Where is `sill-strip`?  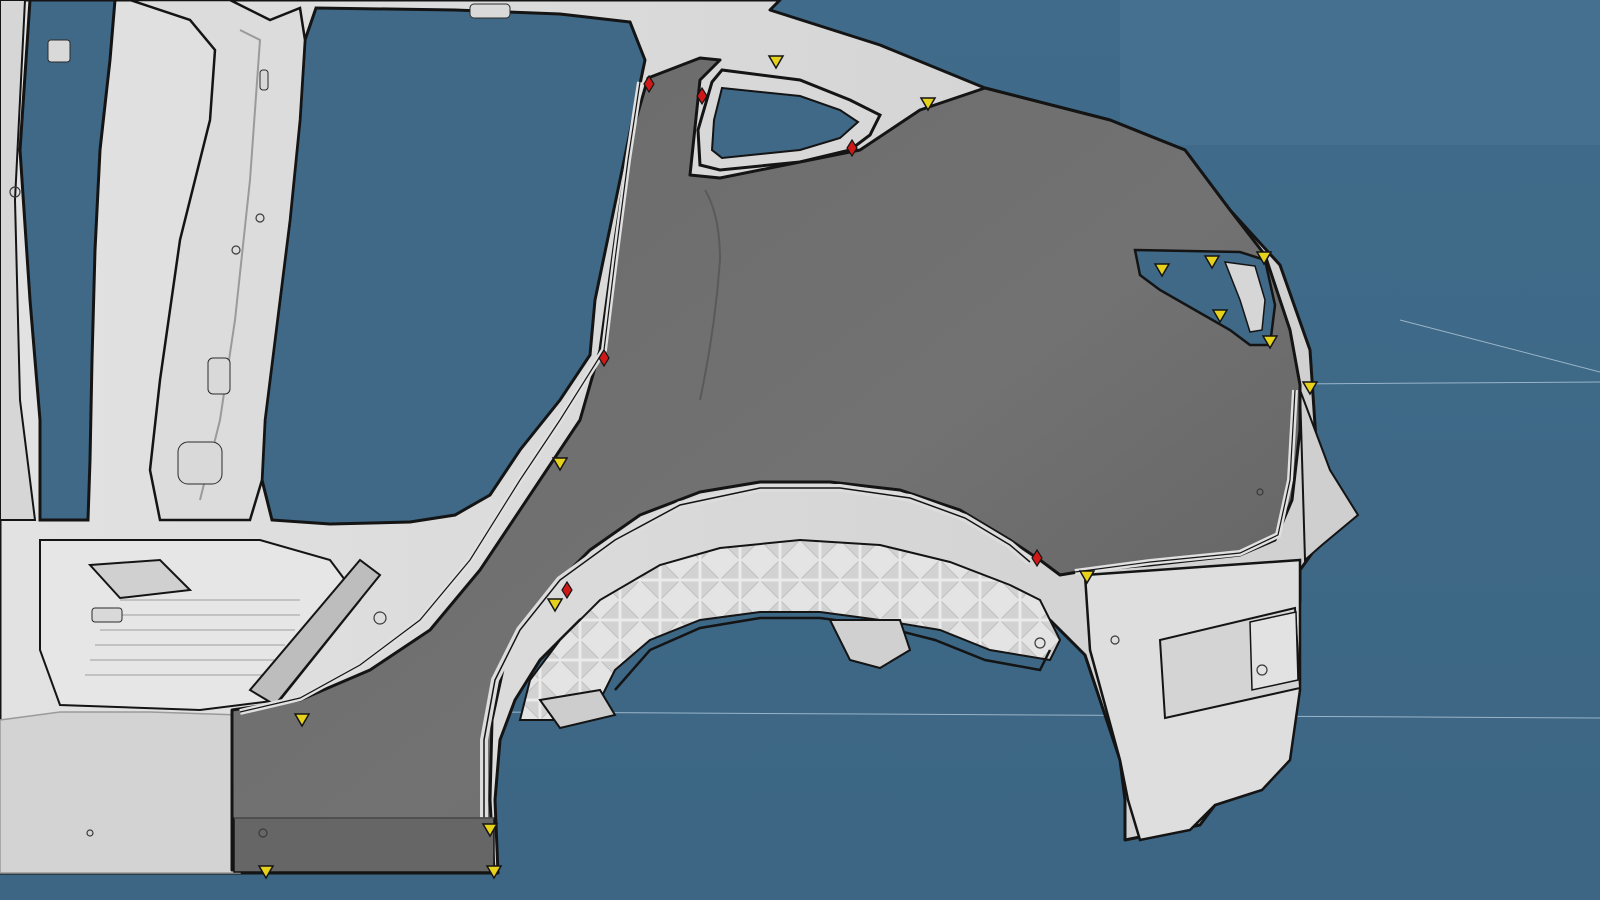
sill-strip is located at coordinates (364, 845).